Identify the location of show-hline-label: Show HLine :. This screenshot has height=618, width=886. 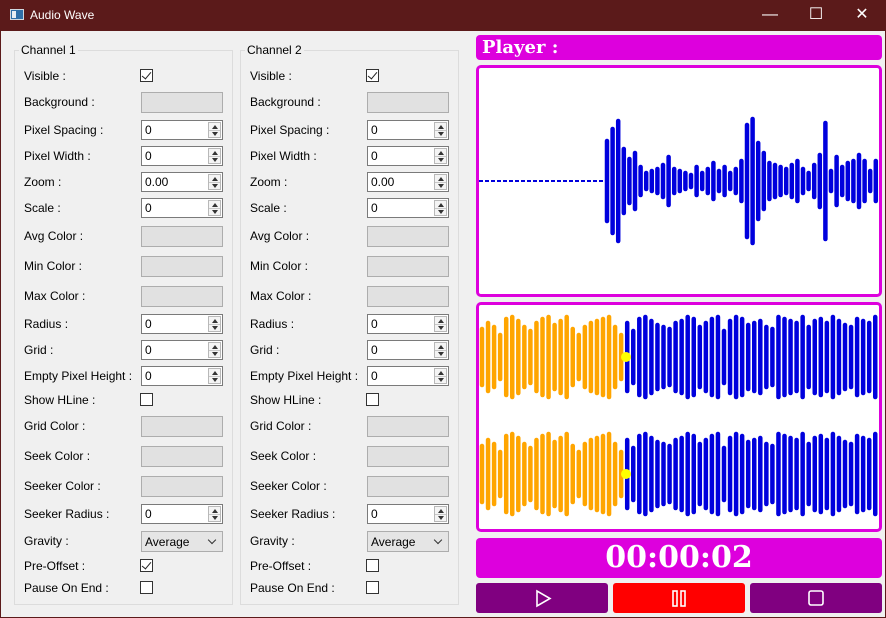
(286, 400).